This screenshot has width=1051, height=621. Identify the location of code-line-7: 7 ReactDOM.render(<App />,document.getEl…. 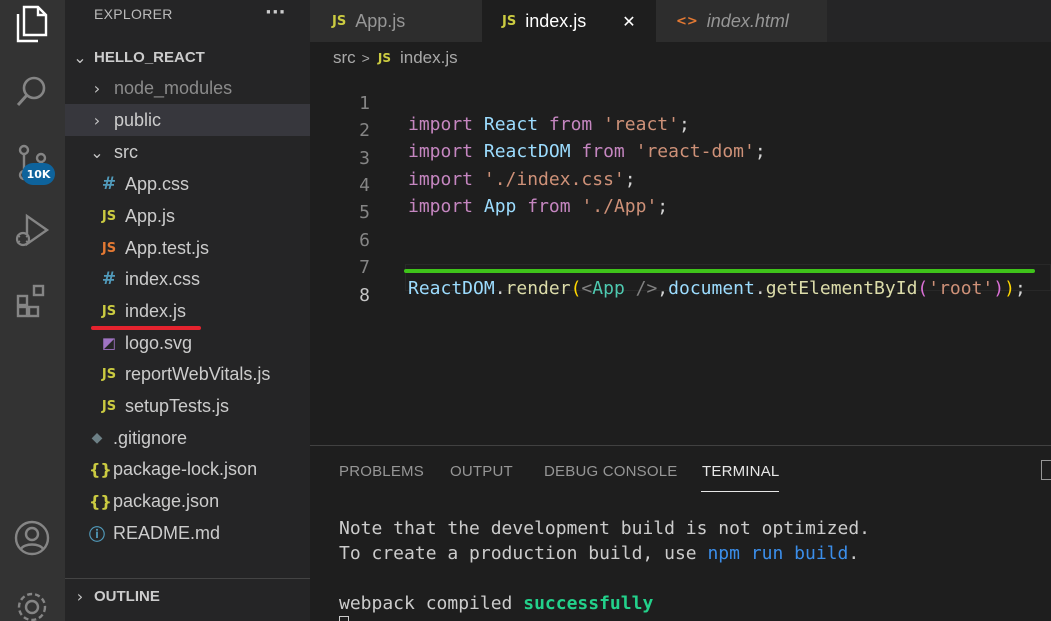
(680, 267).